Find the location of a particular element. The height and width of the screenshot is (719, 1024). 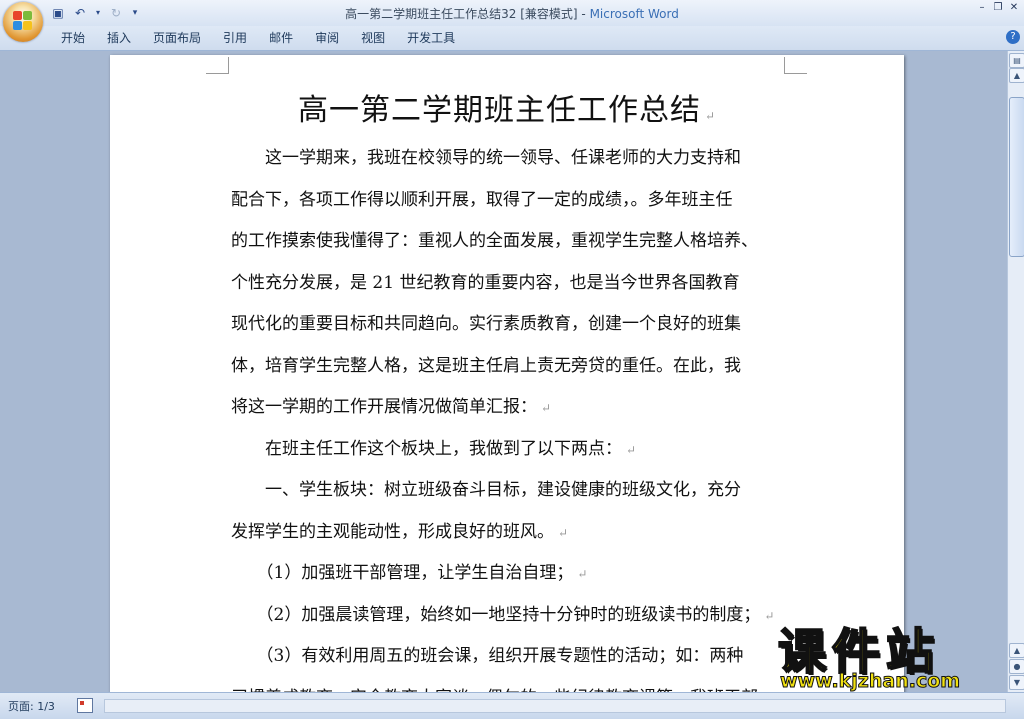

crop-mark-left is located at coordinates (217, 65).